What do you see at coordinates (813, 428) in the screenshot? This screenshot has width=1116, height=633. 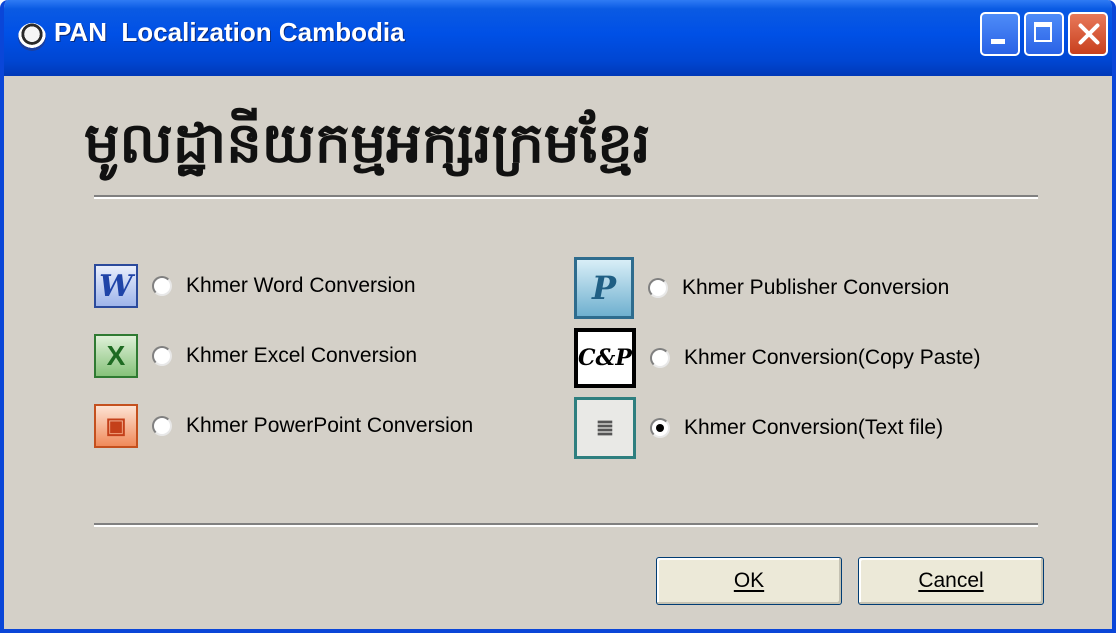 I see `option-label: Khmer Conversion(Text file)` at bounding box center [813, 428].